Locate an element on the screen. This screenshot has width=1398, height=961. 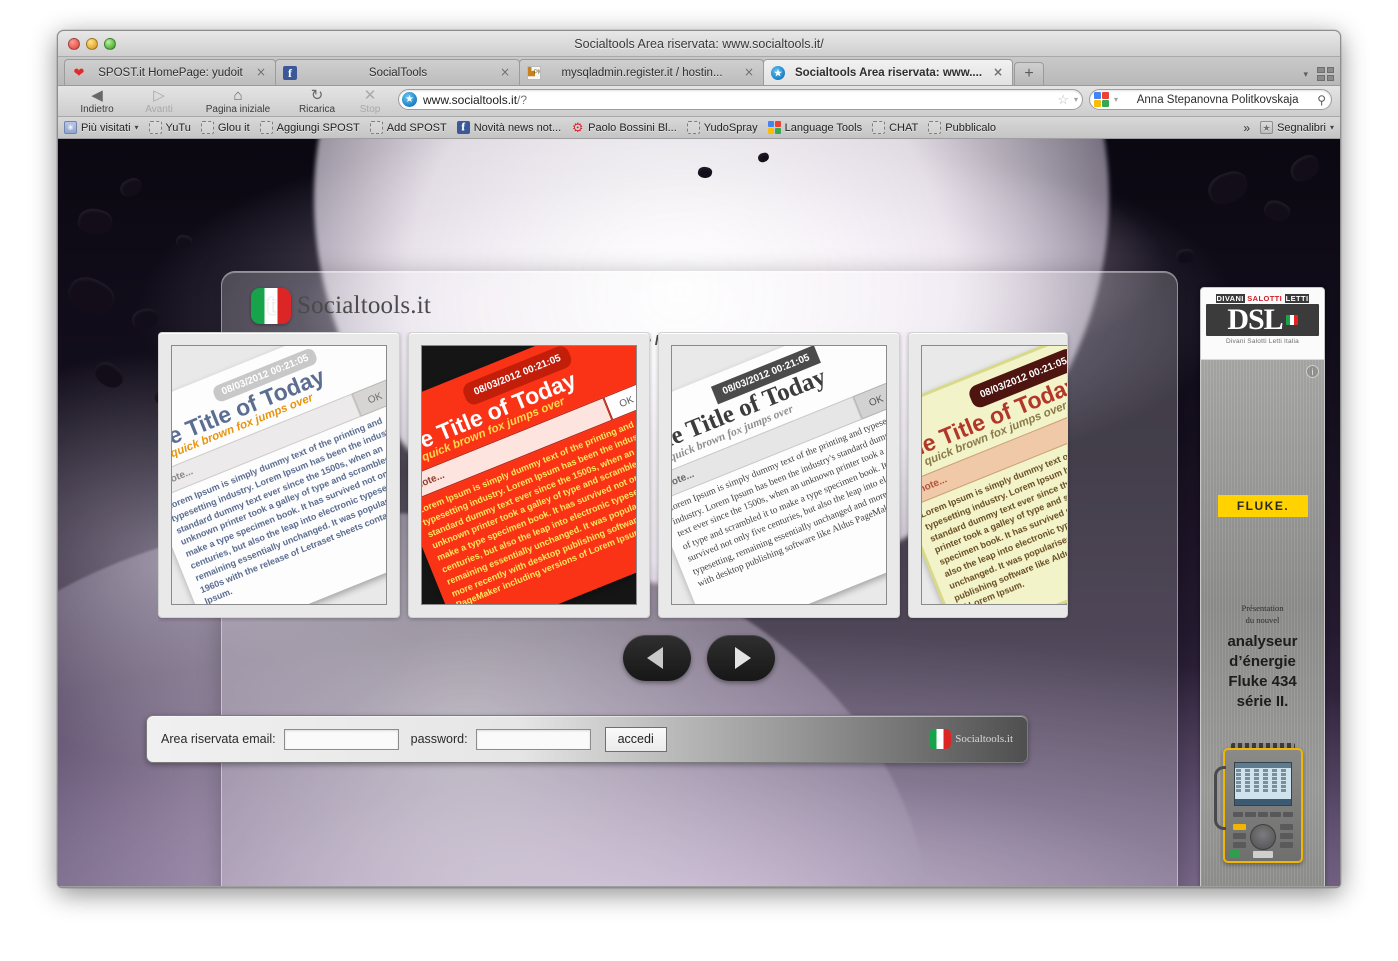
brand-lockup: Socialtools.it is located at coordinates (341, 306).